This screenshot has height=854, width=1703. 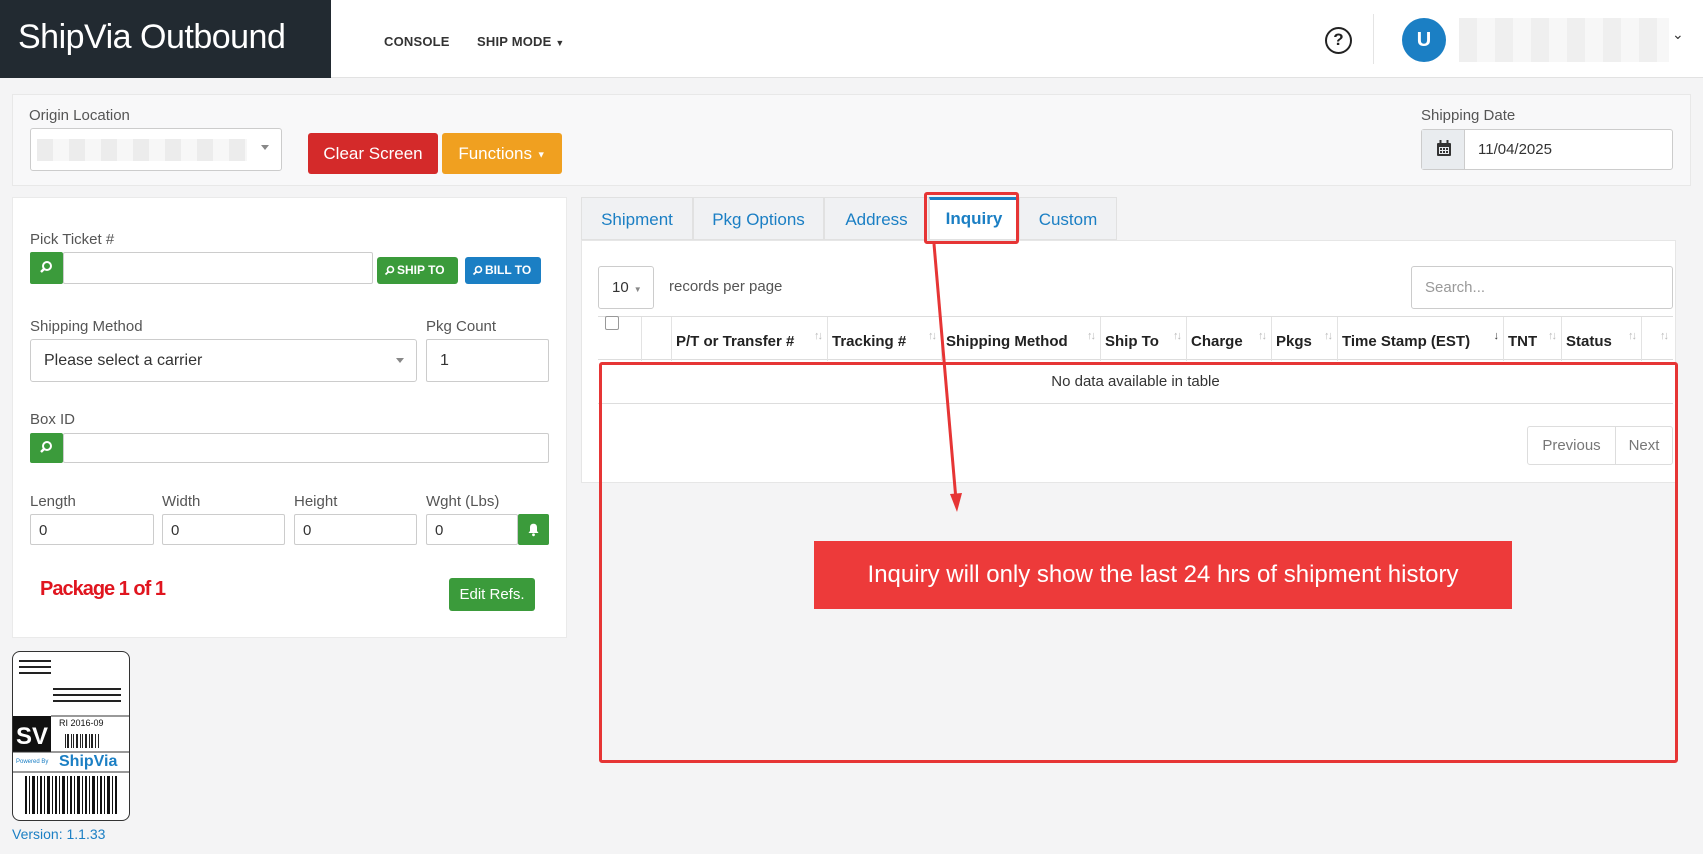 What do you see at coordinates (1229, 339) in the screenshot?
I see `column-header: Charge ↑↓` at bounding box center [1229, 339].